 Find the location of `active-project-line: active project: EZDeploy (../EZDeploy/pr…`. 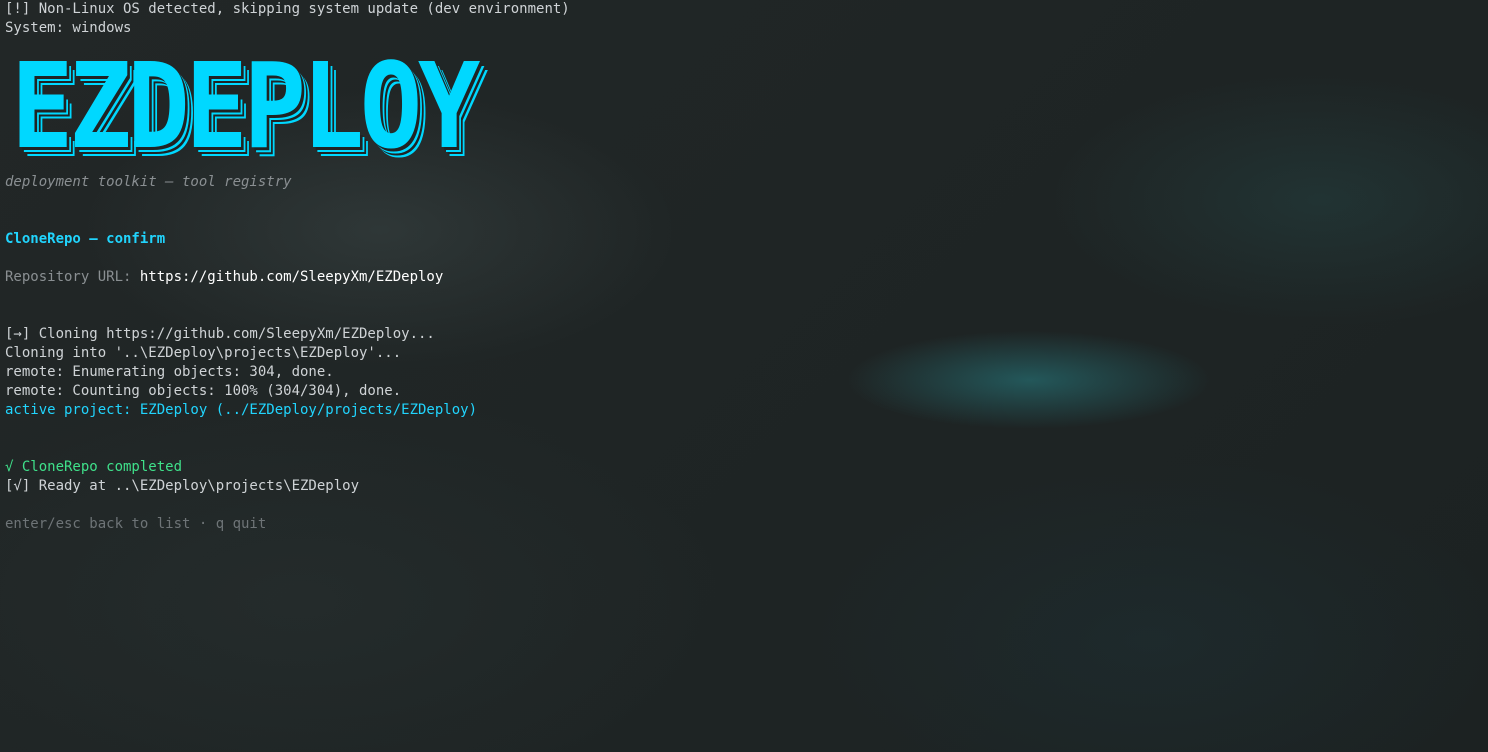

active-project-line: active project: EZDeploy (../EZDeploy/pr… is located at coordinates (241, 410).